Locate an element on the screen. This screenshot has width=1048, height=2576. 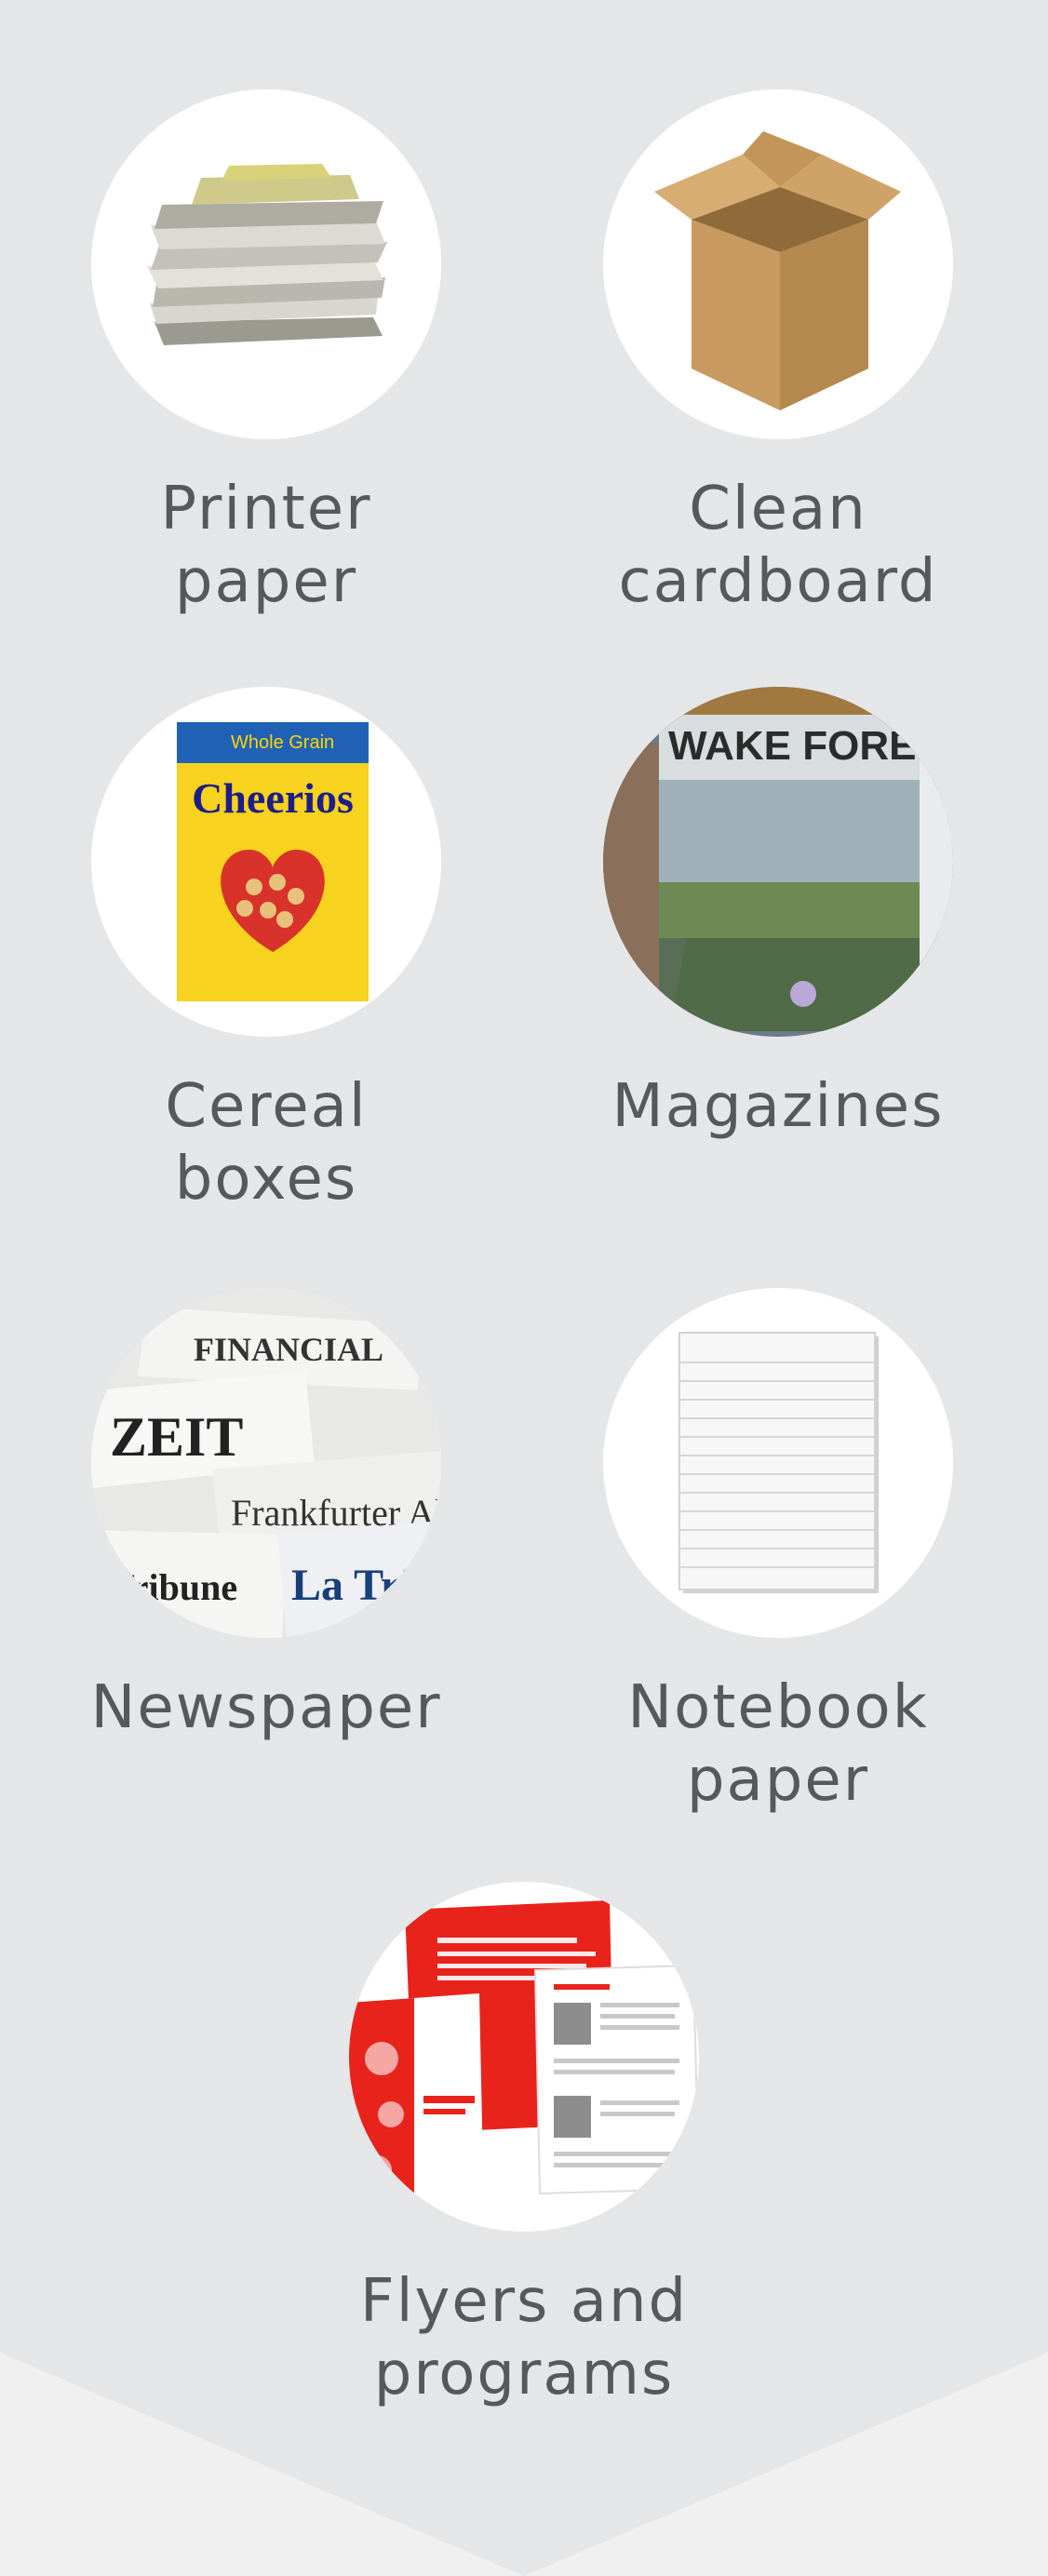
item-notebook-paper: Notebook paper is located at coordinates (778, 1552).